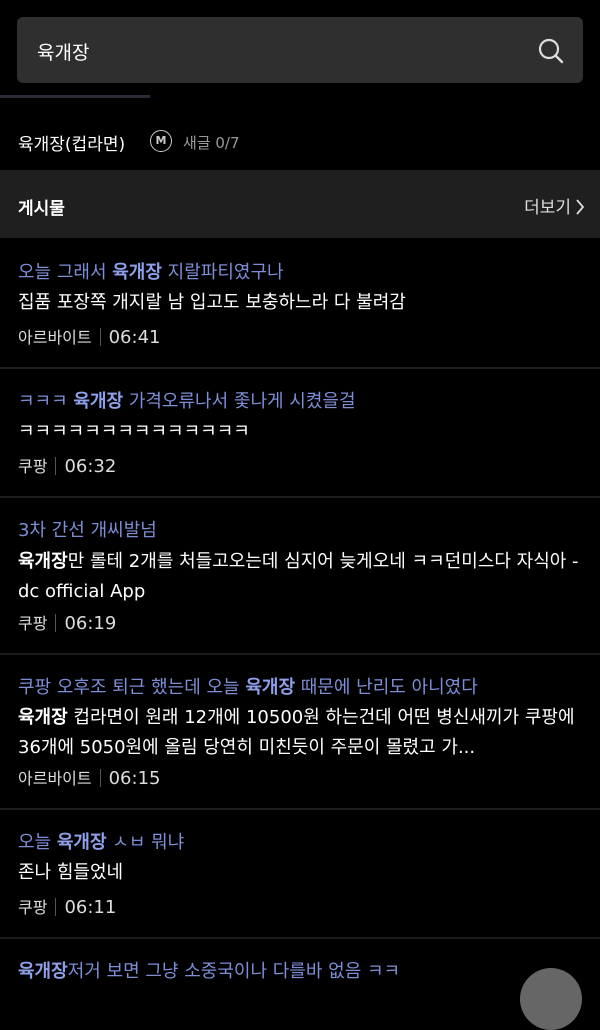  I want to click on post-title: 쿠팡 오후조 퇴근 했는데 오늘 육개장 때문에 난리도 아니였다, so click(248, 686).